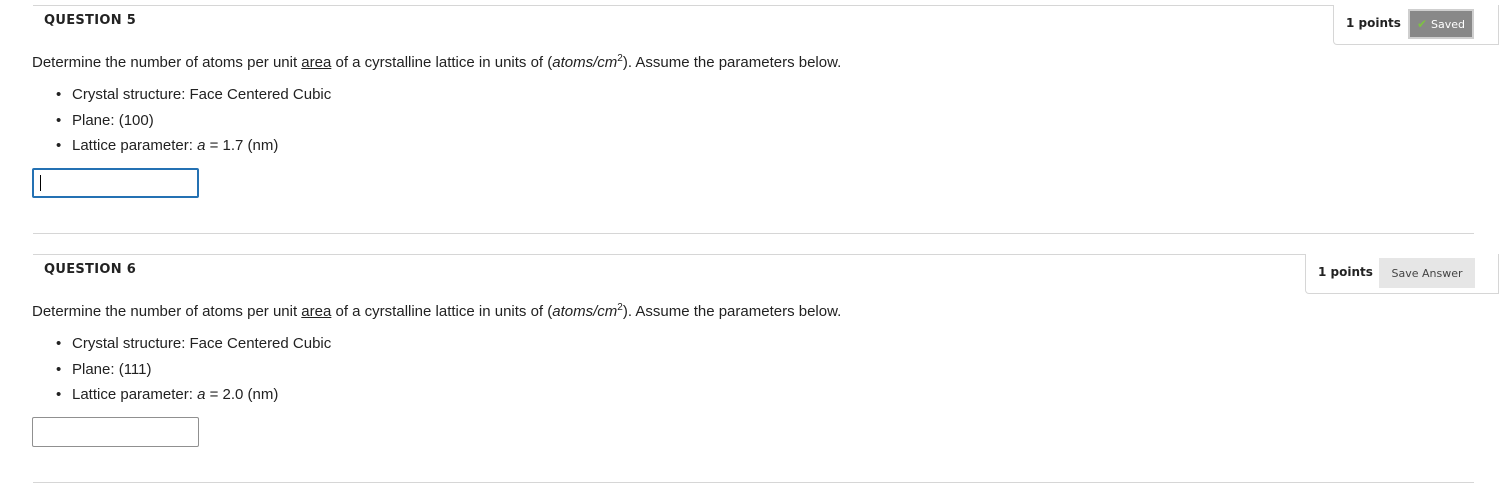 The image size is (1499, 485). What do you see at coordinates (40, 183) in the screenshot?
I see `text-cursor` at bounding box center [40, 183].